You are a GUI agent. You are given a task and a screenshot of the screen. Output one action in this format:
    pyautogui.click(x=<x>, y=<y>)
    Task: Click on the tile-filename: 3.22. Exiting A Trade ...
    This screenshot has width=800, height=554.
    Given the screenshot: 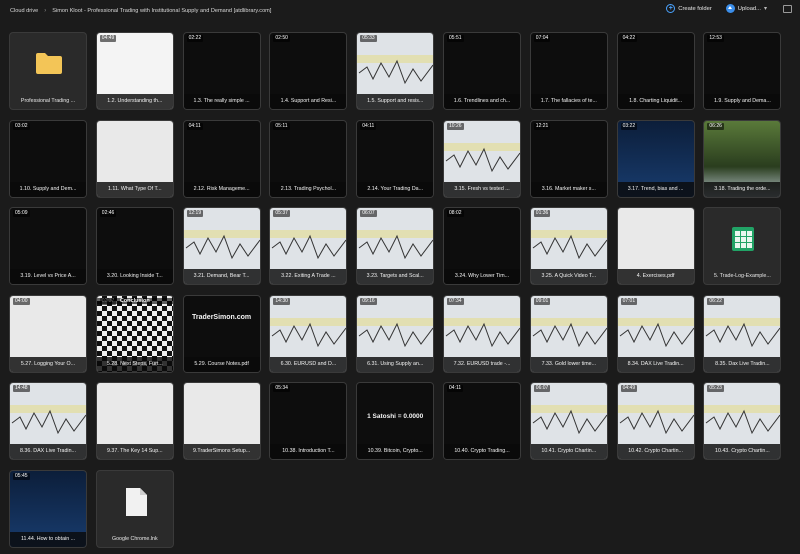 What is the action you would take?
    pyautogui.click(x=308, y=276)
    